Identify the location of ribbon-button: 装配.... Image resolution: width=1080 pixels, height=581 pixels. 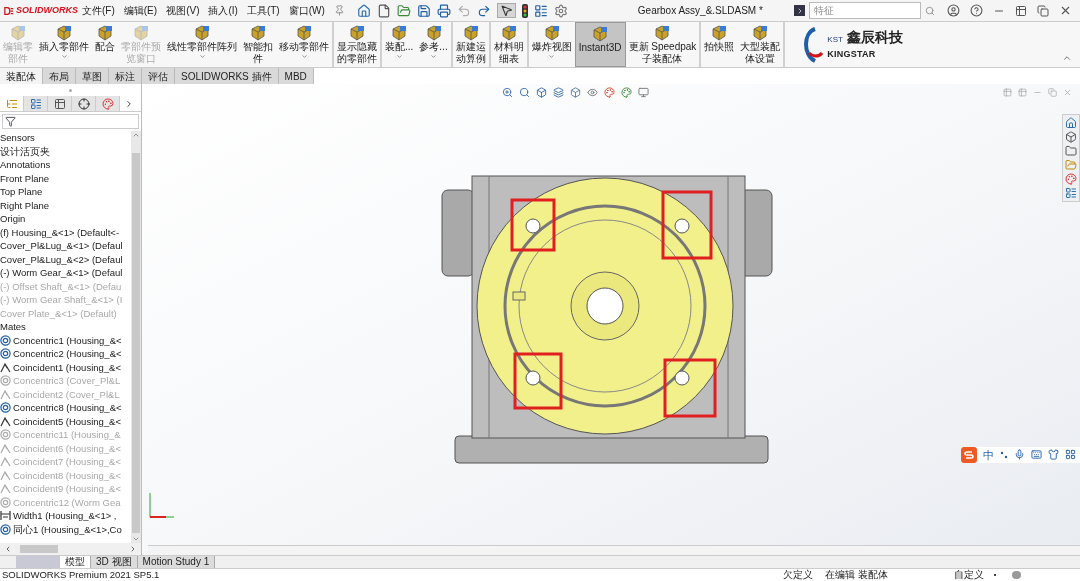
(399, 44).